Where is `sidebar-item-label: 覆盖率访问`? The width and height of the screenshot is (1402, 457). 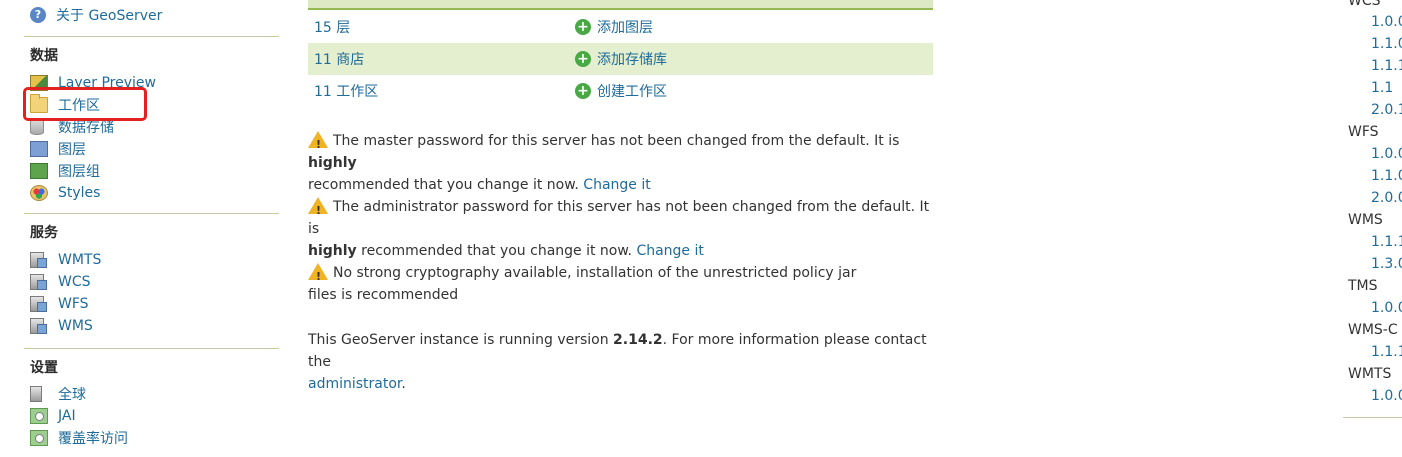 sidebar-item-label: 覆盖率访问 is located at coordinates (93, 439).